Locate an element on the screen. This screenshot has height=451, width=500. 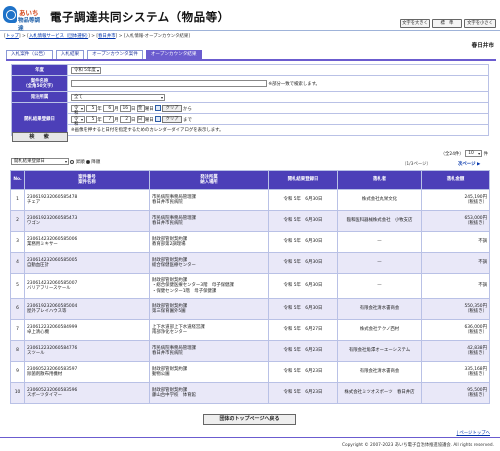
case-name-link: チェア is located at coordinates (33, 202).